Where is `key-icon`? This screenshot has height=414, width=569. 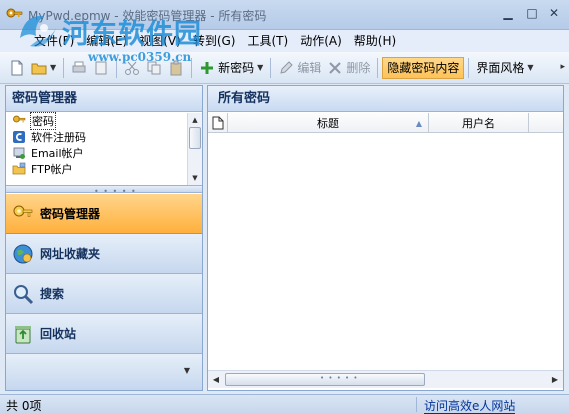
key-icon is located at coordinates (19, 119).